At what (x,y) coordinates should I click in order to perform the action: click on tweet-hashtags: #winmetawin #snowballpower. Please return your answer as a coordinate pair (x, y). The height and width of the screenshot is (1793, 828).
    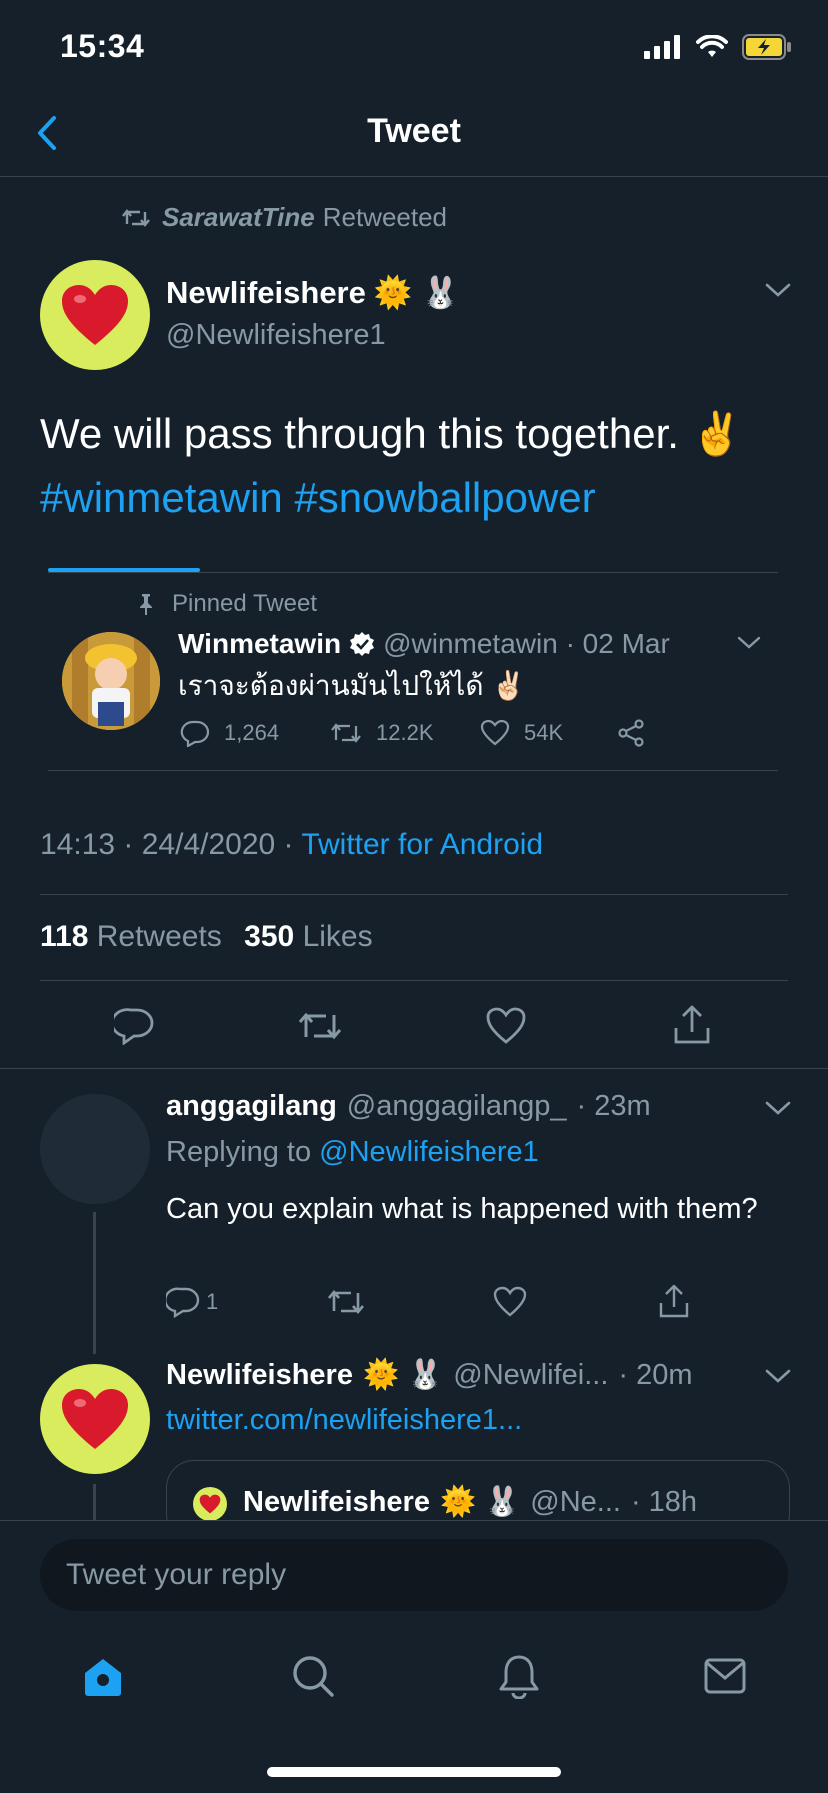
    Looking at the image, I should click on (420, 498).